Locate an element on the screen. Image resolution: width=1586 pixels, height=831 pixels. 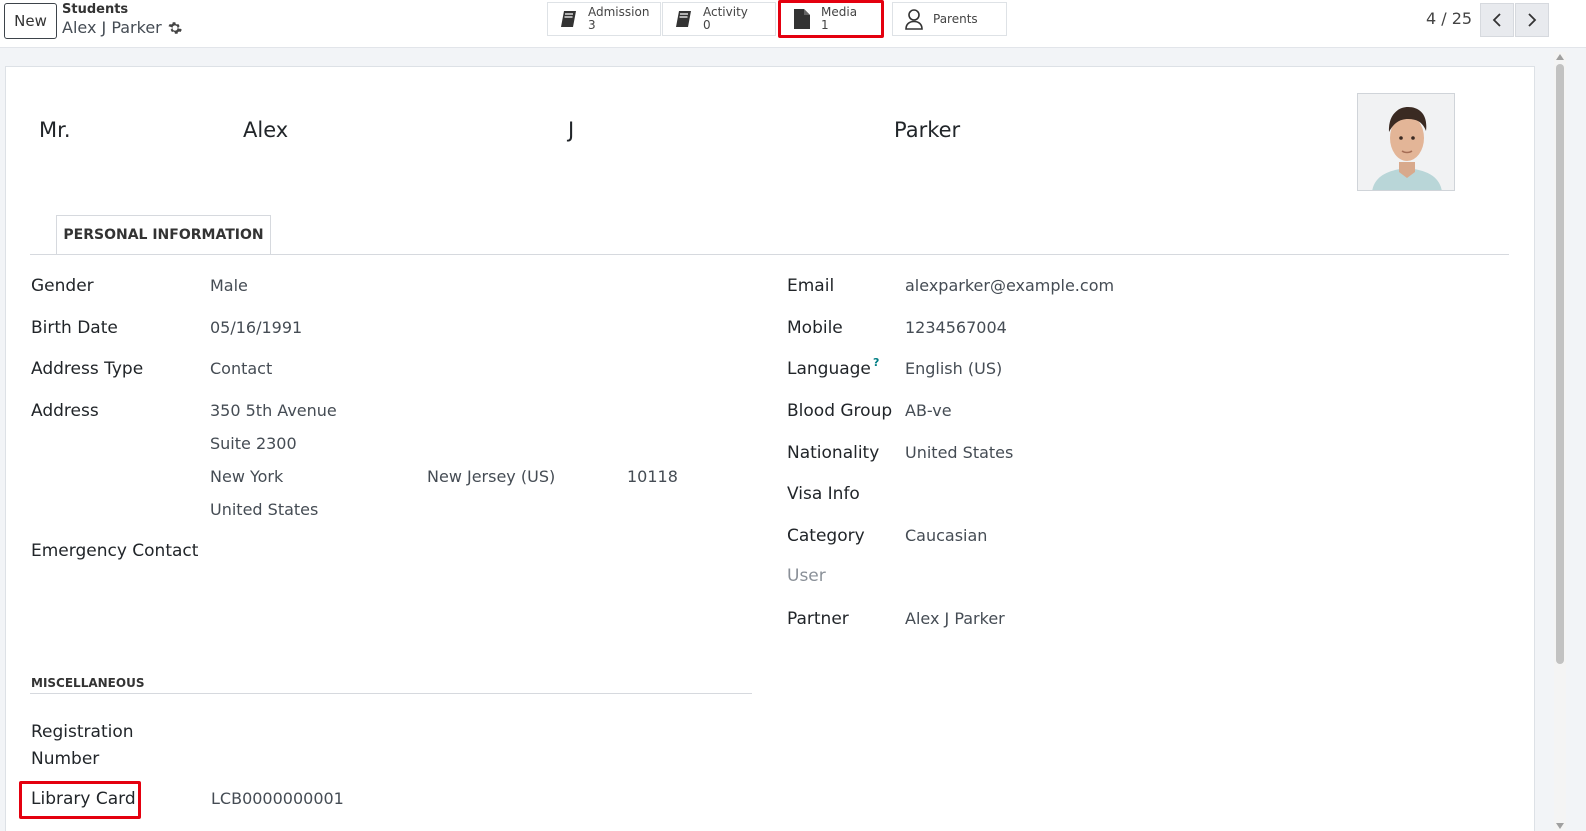
user-label: User is located at coordinates (806, 576).